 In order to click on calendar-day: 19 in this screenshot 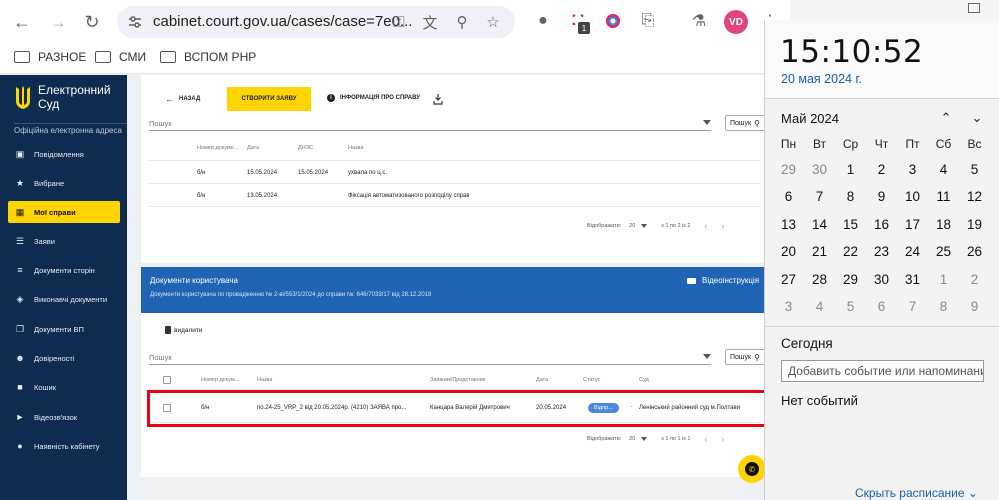, I will do `click(974, 224)`.